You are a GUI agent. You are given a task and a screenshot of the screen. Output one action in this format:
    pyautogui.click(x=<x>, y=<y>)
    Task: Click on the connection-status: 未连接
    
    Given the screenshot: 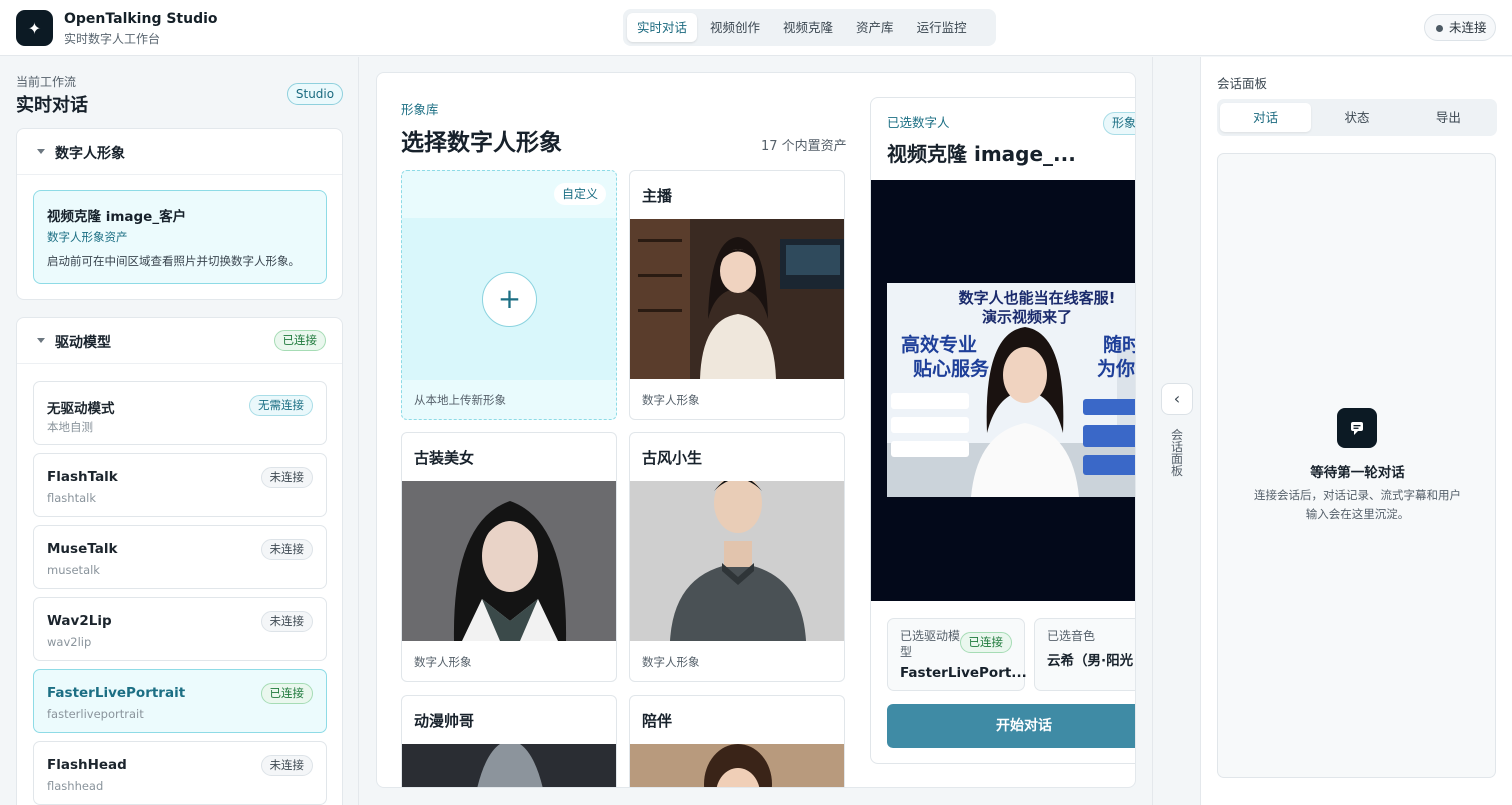 What is the action you would take?
    pyautogui.click(x=1460, y=27)
    